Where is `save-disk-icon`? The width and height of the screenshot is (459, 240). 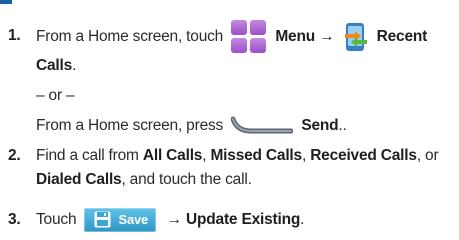
save-disk-icon is located at coordinates (102, 219).